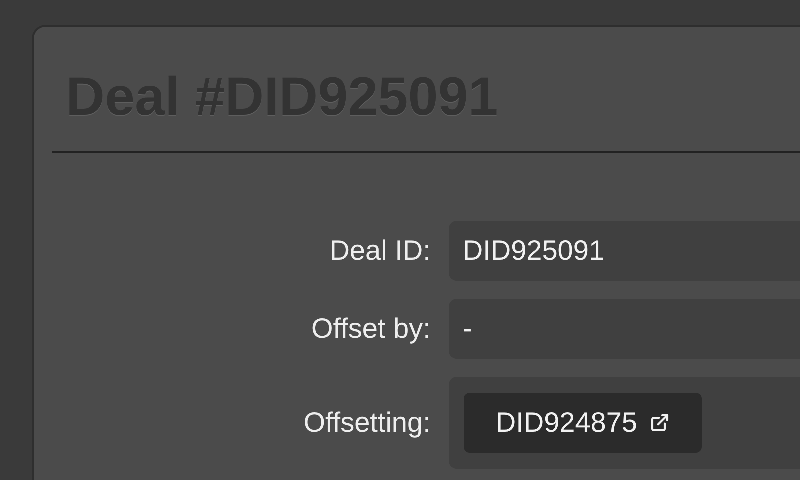 Image resolution: width=800 pixels, height=480 pixels. Describe the element at coordinates (367, 423) in the screenshot. I see `field-label: Offsetting:` at that location.